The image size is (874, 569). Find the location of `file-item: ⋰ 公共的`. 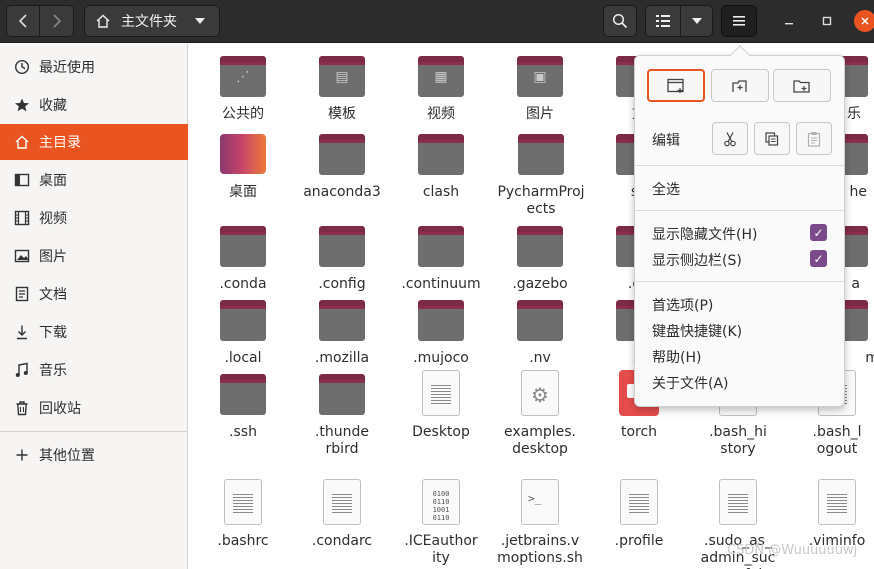

file-item: ⋰ 公共的 is located at coordinates (243, 87).